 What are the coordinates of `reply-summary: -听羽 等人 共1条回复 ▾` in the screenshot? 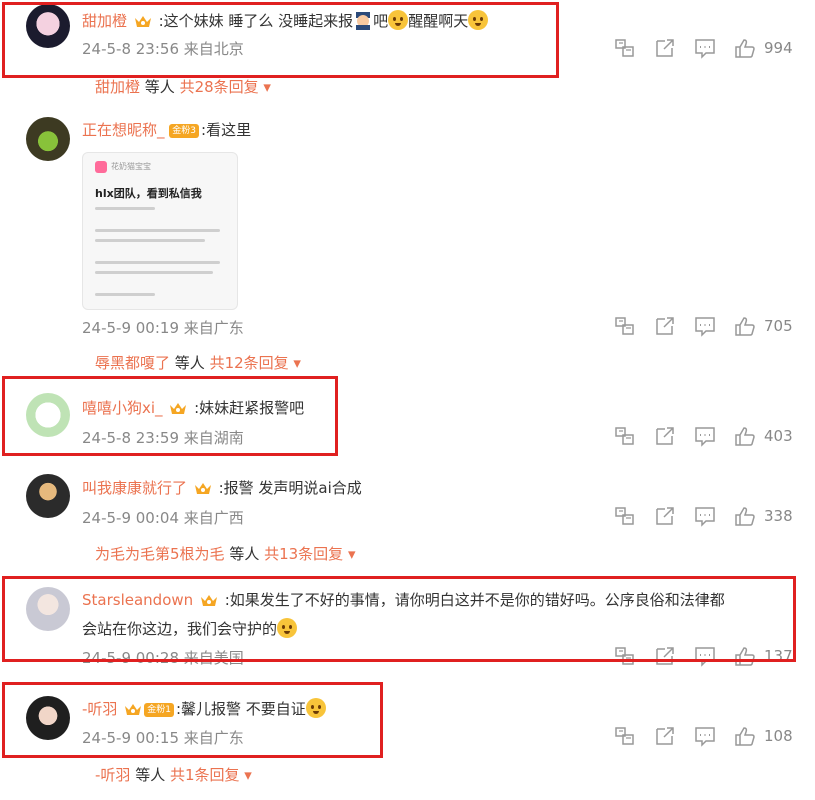 It's located at (173, 774).